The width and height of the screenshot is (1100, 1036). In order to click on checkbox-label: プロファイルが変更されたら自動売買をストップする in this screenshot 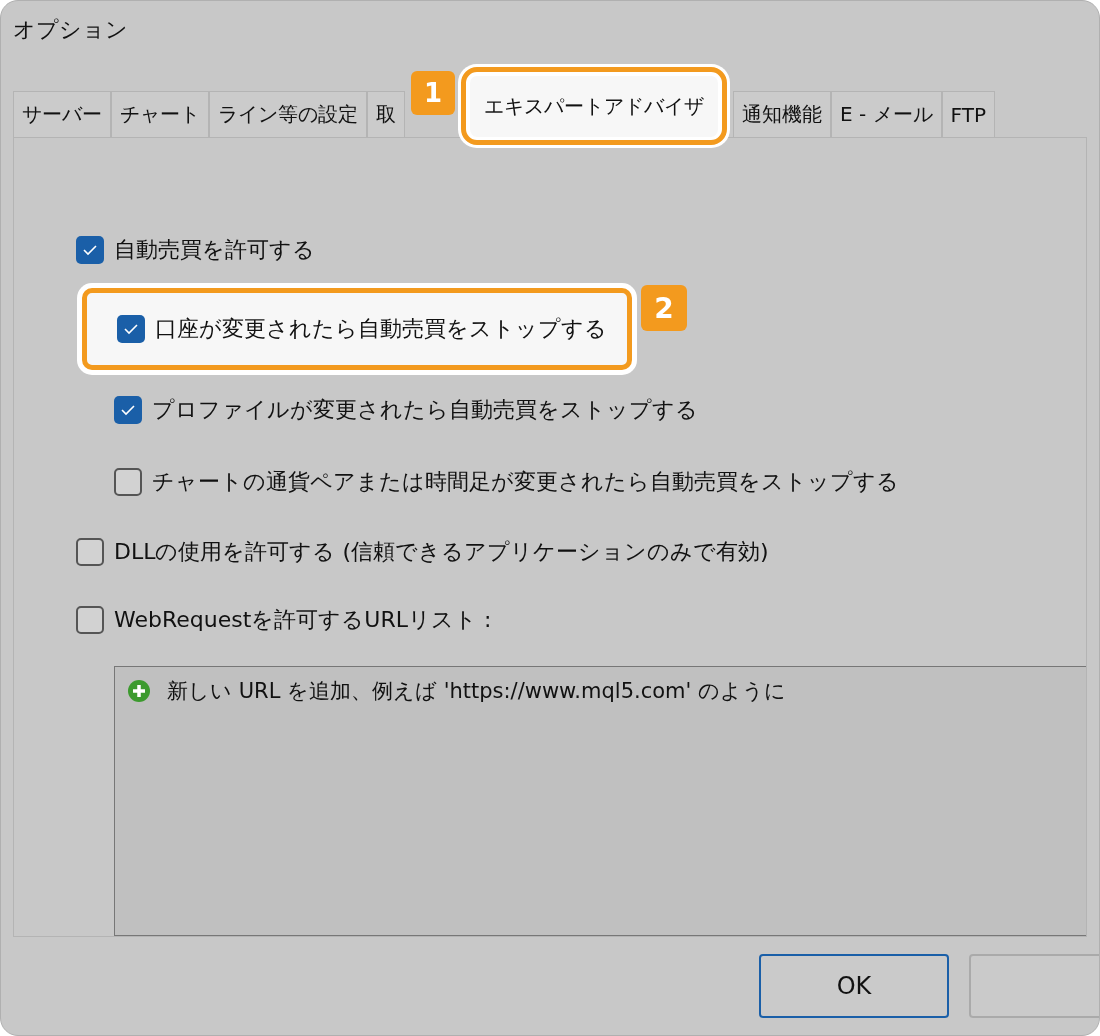, I will do `click(425, 410)`.